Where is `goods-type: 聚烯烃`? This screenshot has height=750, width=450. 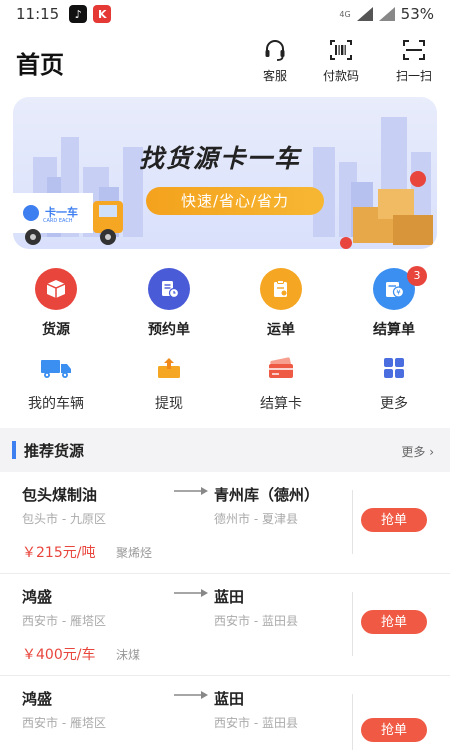 goods-type: 聚烯烃 is located at coordinates (134, 553).